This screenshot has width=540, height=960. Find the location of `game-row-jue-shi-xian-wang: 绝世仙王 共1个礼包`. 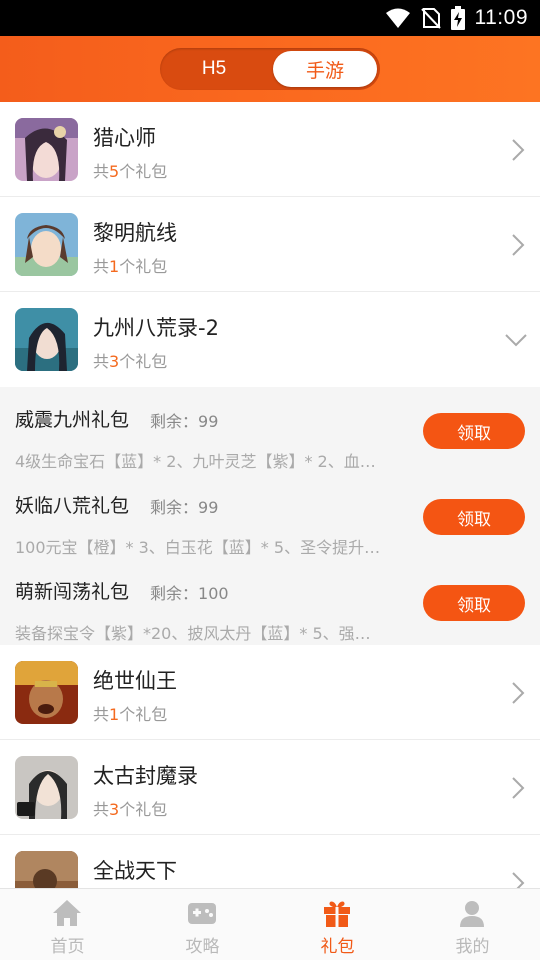

game-row-jue-shi-xian-wang: 绝世仙王 共1个礼包 is located at coordinates (270, 692).